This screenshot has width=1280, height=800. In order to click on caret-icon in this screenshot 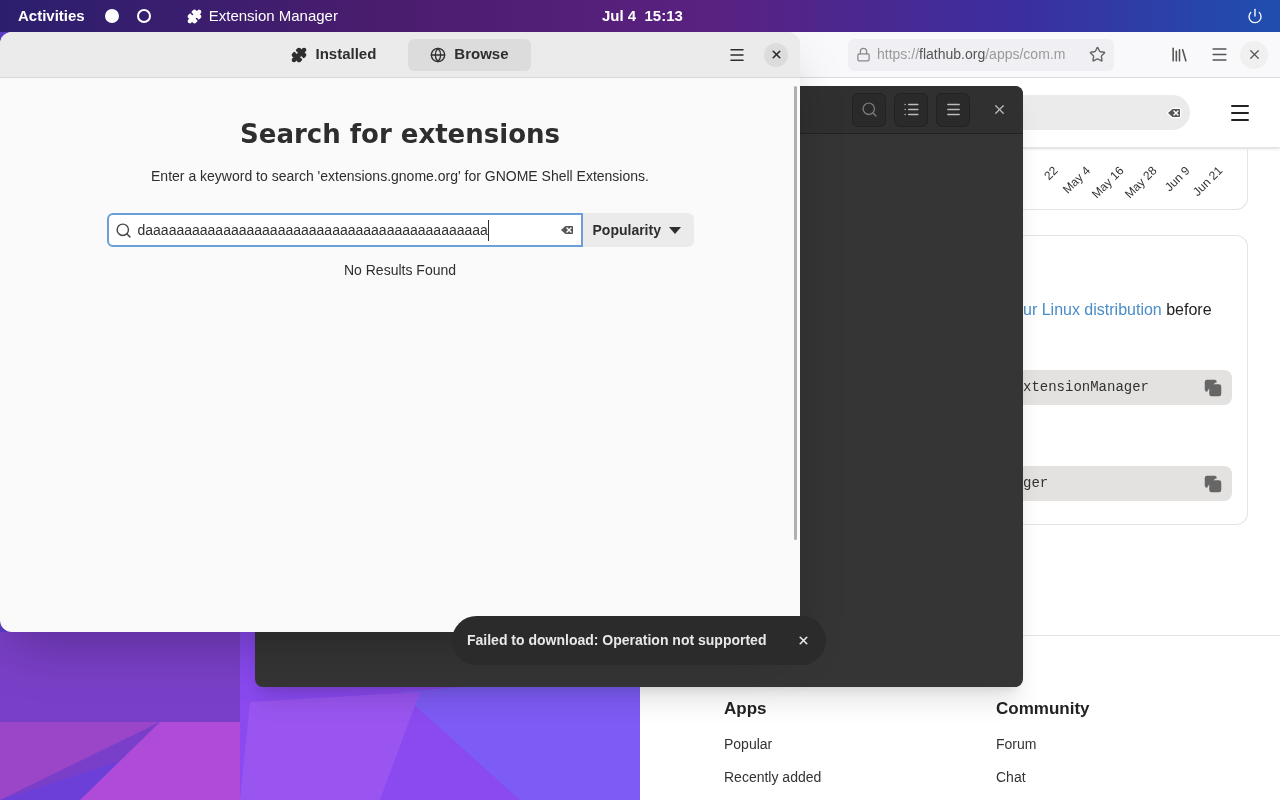, I will do `click(674, 230)`.